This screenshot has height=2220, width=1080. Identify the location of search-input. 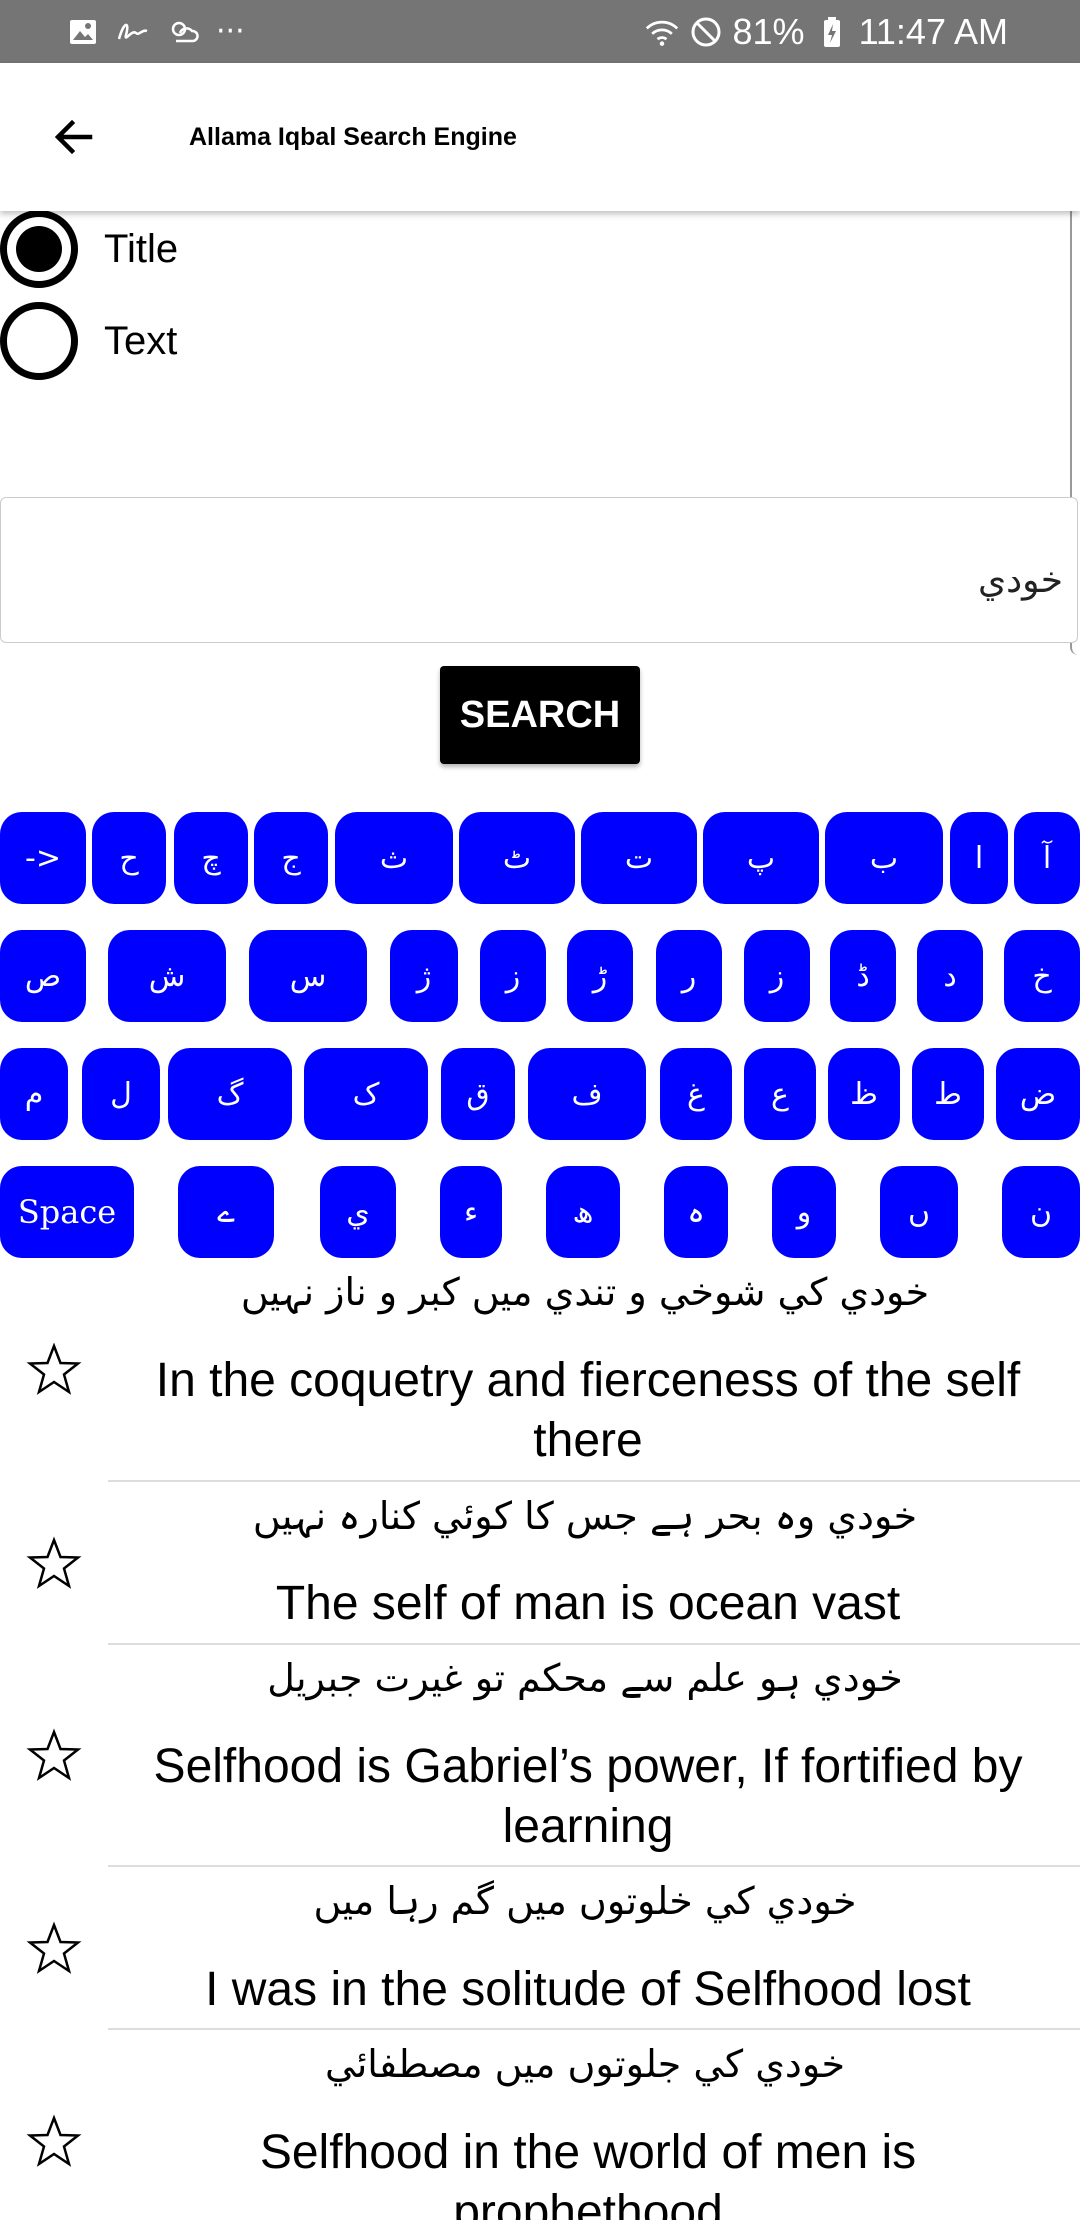
(539, 570).